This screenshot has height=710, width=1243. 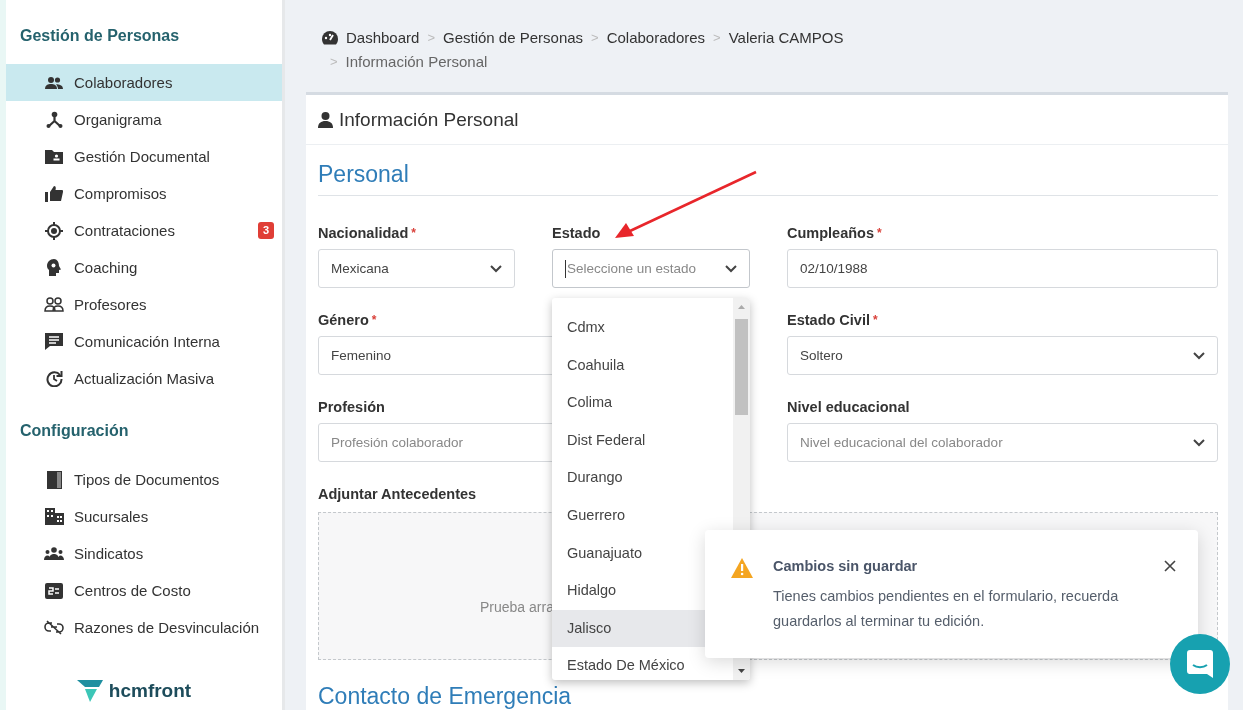 What do you see at coordinates (144, 516) in the screenshot?
I see `sidebar-item: Sucursales` at bounding box center [144, 516].